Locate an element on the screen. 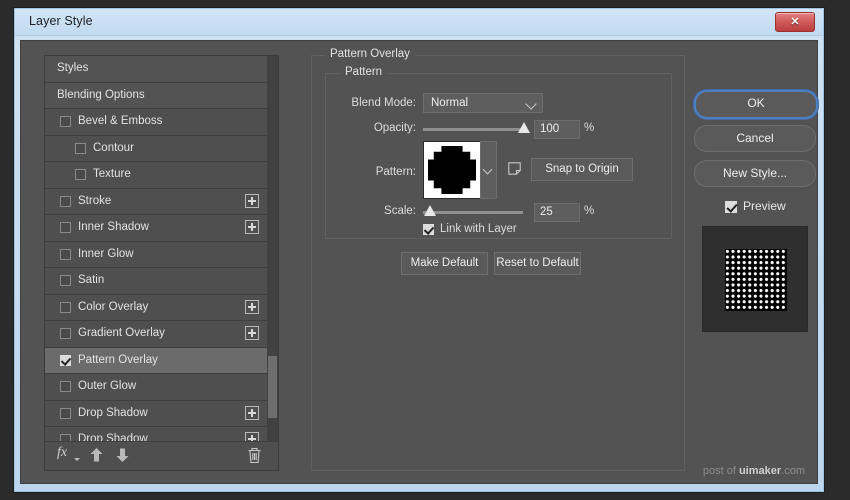 The height and width of the screenshot is (500, 850). style-row-blending-options: Blending Options is located at coordinates (156, 95).